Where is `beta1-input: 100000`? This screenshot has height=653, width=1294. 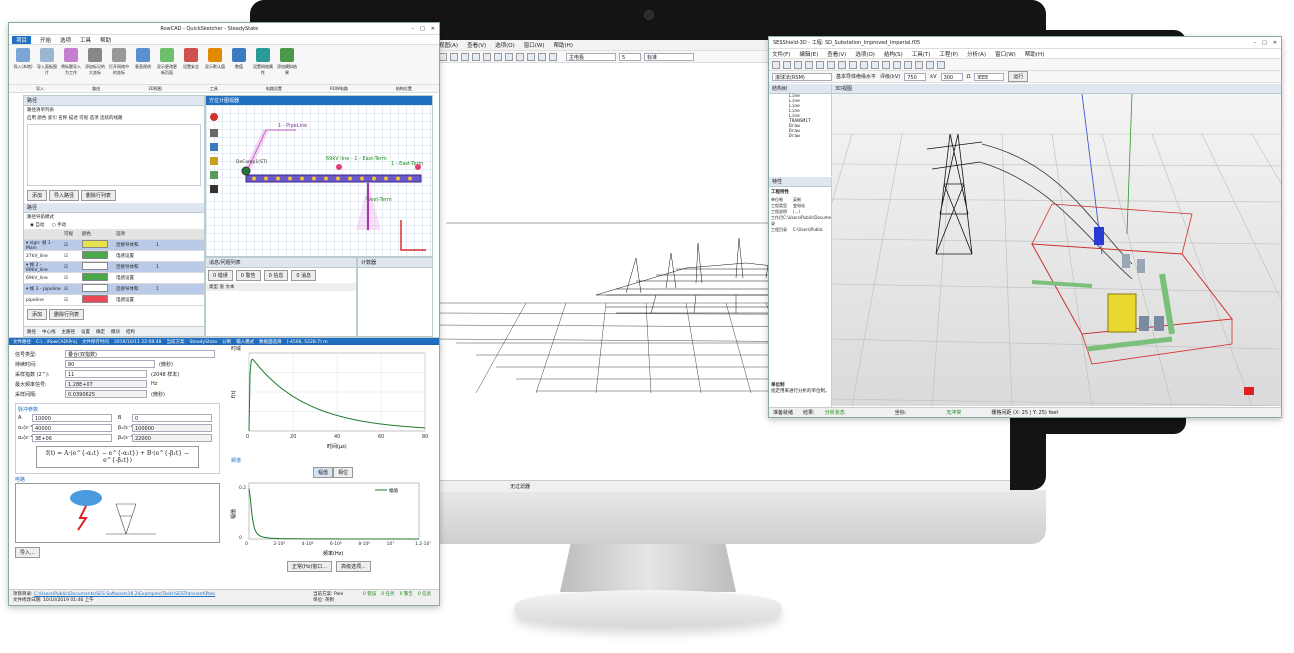
beta1-input: 100000 is located at coordinates (172, 428).